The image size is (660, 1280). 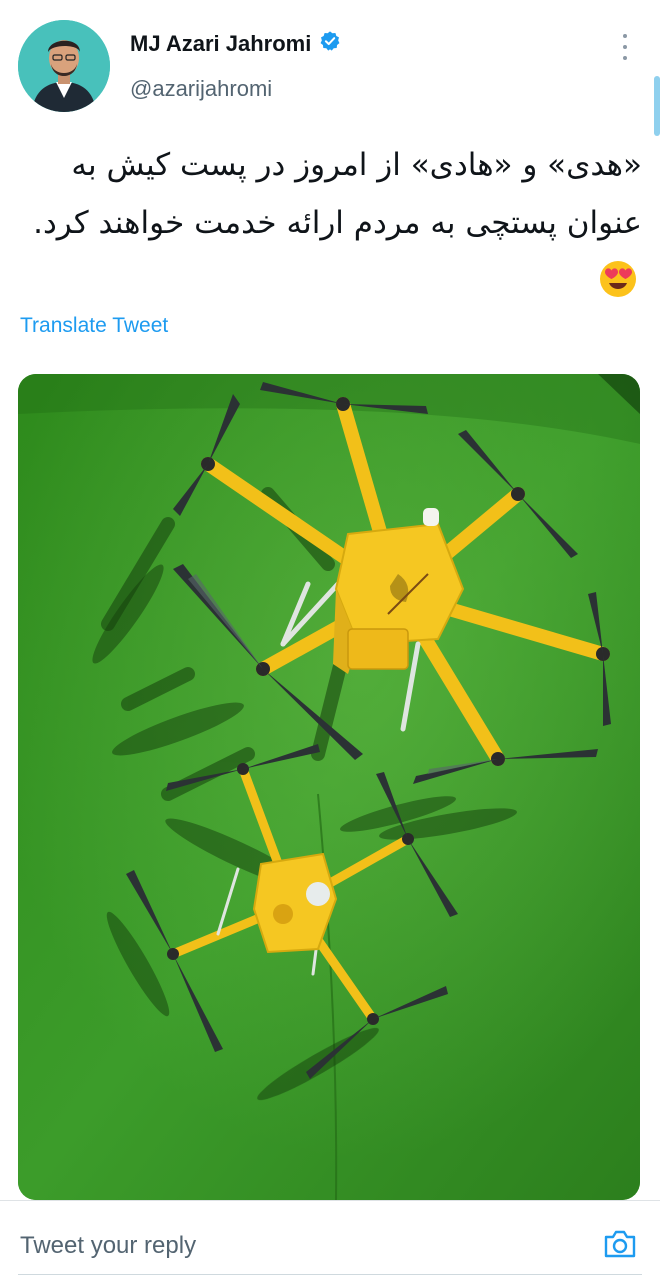 What do you see at coordinates (330, 44) in the screenshot?
I see `verified-badge-icon` at bounding box center [330, 44].